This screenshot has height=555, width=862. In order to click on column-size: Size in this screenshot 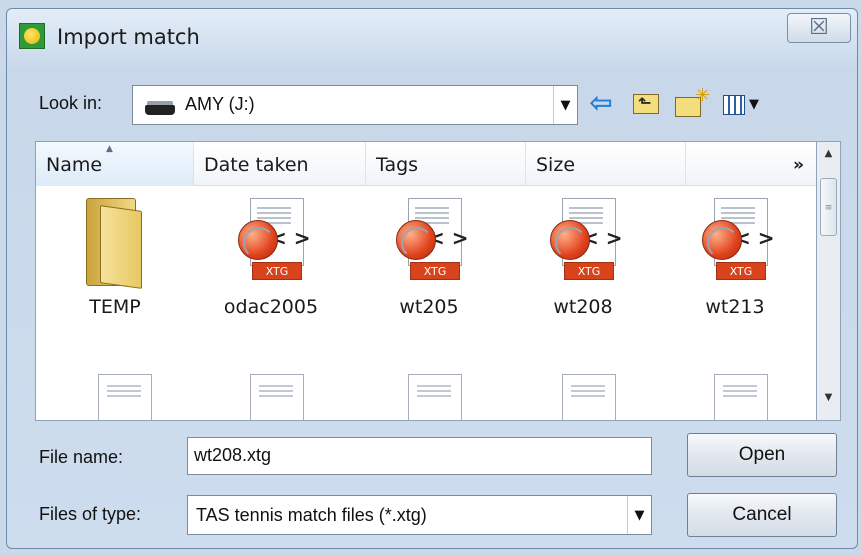, I will do `click(606, 164)`.